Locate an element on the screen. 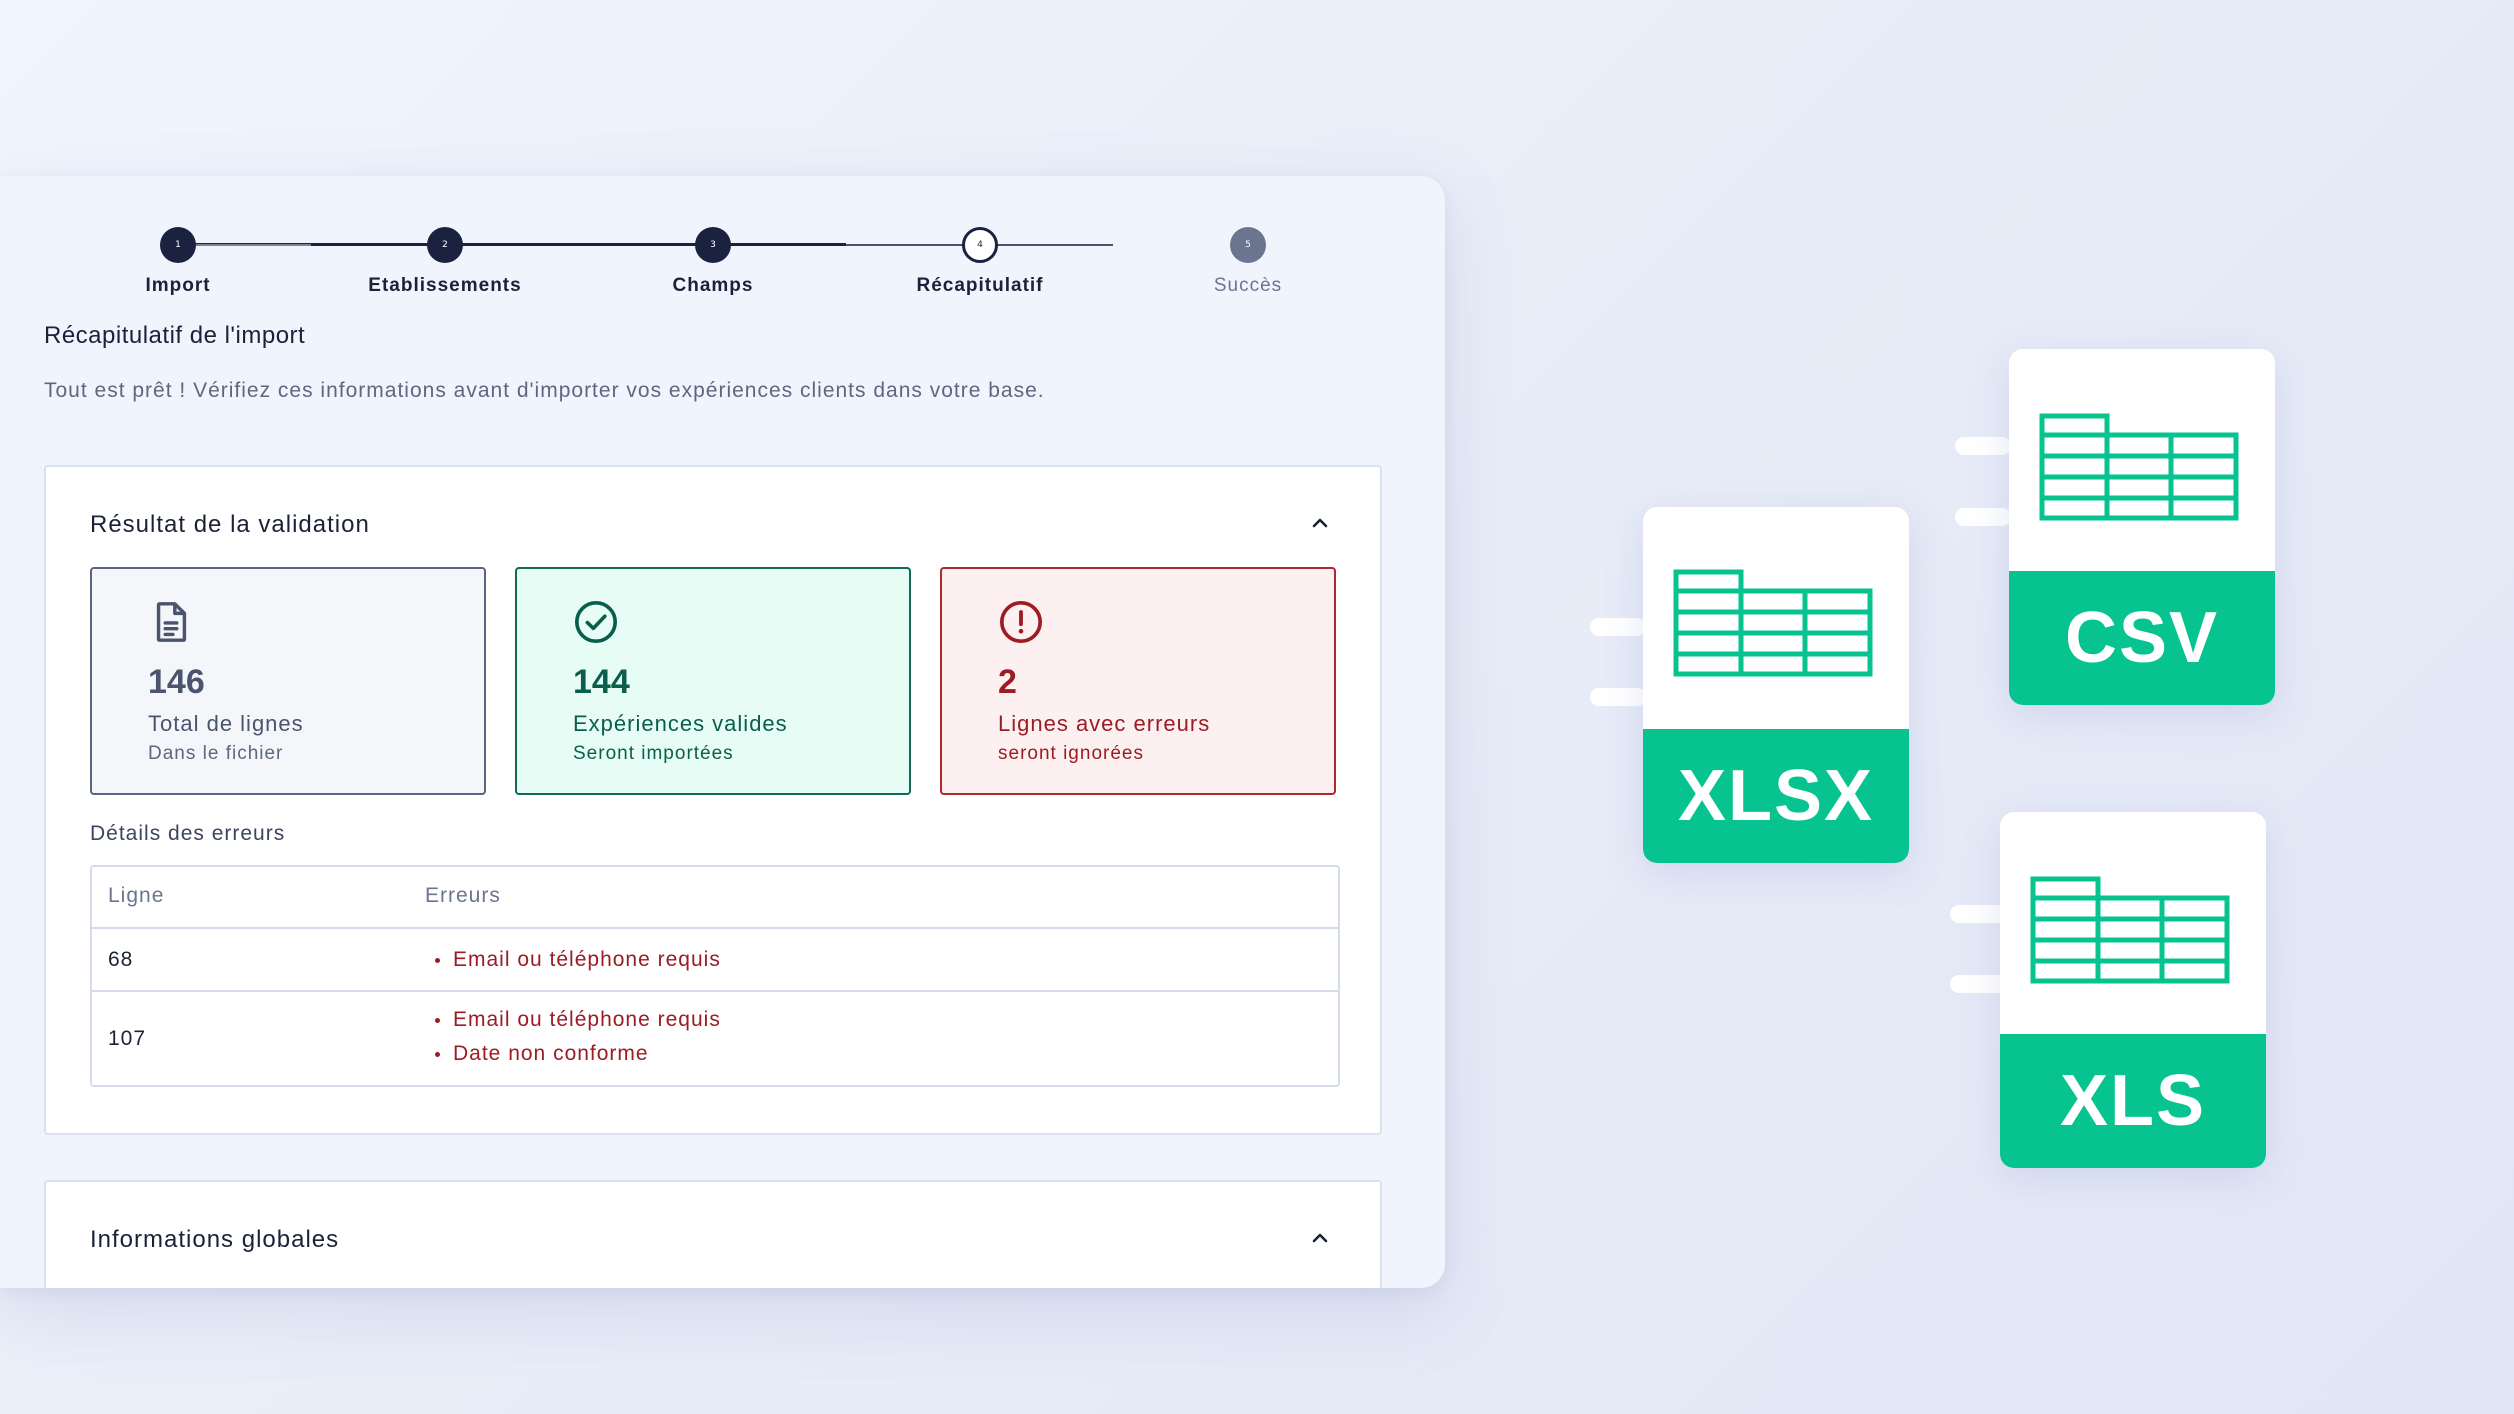 The width and height of the screenshot is (2514, 1414). stat-valid-value: 144 is located at coordinates (601, 682).